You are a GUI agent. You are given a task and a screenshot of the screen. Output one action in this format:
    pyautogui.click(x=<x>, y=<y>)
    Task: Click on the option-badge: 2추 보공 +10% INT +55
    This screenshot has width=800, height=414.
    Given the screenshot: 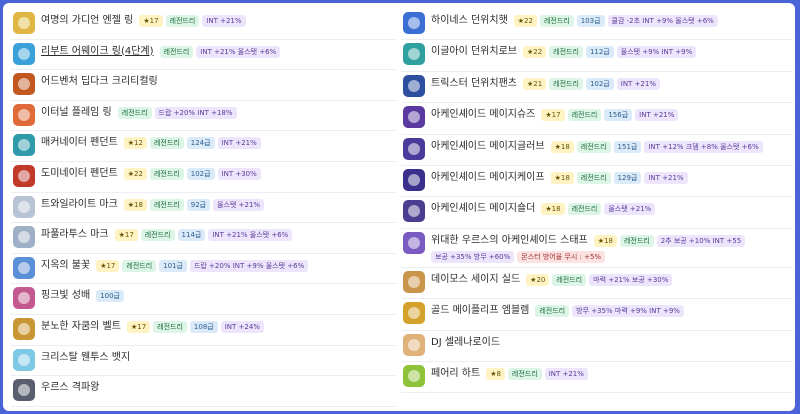 What is the action you would take?
    pyautogui.click(x=701, y=240)
    